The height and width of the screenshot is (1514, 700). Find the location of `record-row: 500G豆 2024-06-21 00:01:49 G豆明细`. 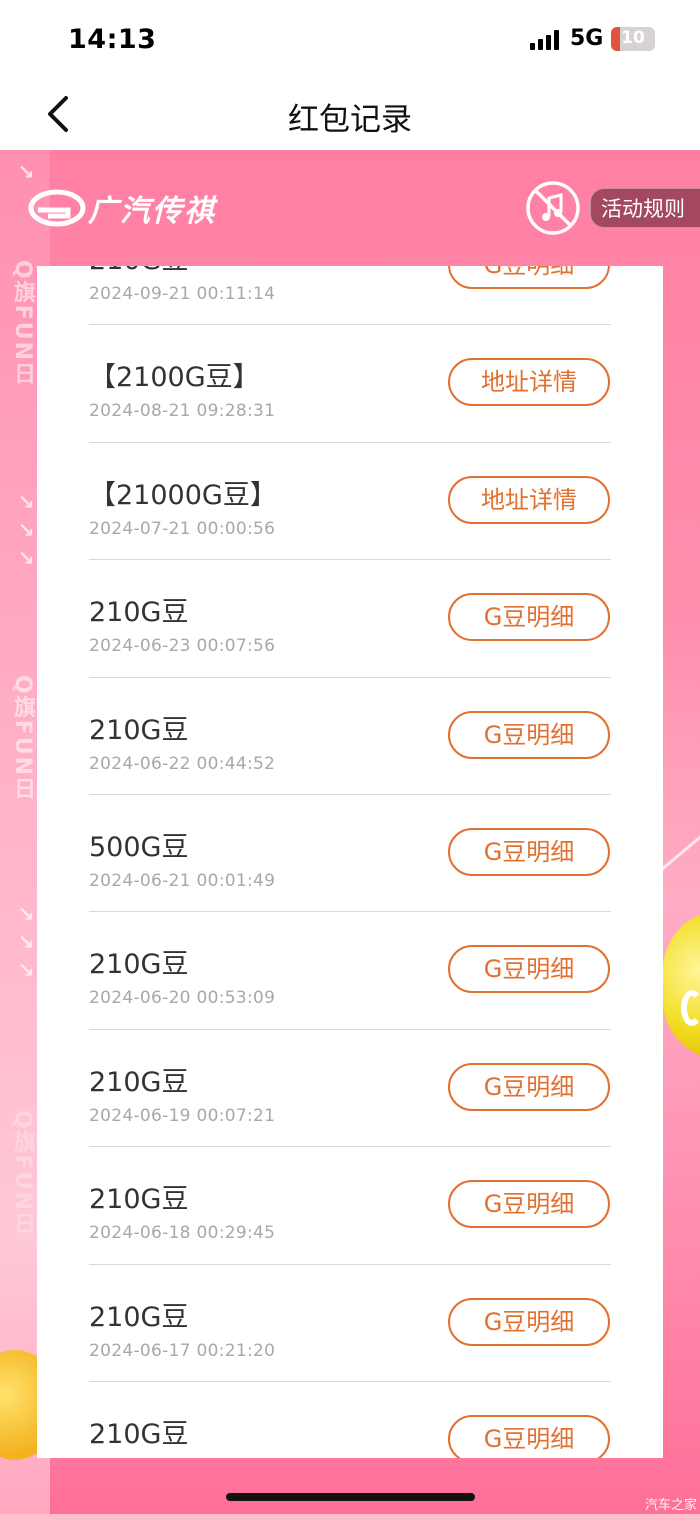

record-row: 500G豆 2024-06-21 00:01:49 G豆明细 is located at coordinates (350, 854).